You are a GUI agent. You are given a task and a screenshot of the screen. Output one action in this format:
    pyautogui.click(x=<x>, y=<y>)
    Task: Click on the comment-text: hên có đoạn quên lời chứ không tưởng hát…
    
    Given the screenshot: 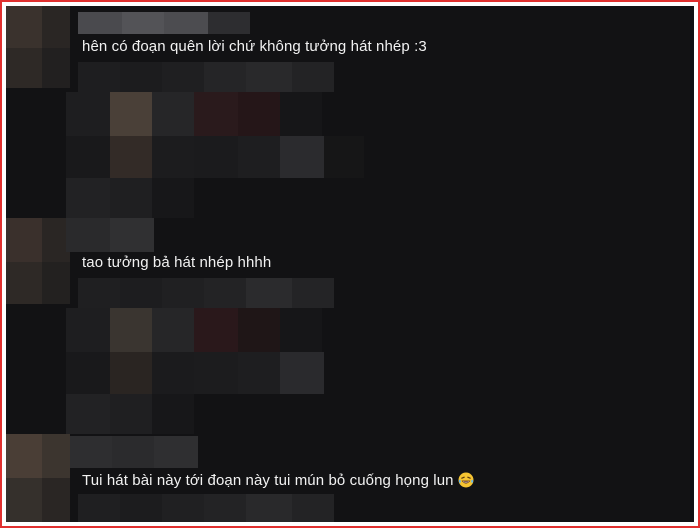 What is the action you would take?
    pyautogui.click(x=254, y=46)
    